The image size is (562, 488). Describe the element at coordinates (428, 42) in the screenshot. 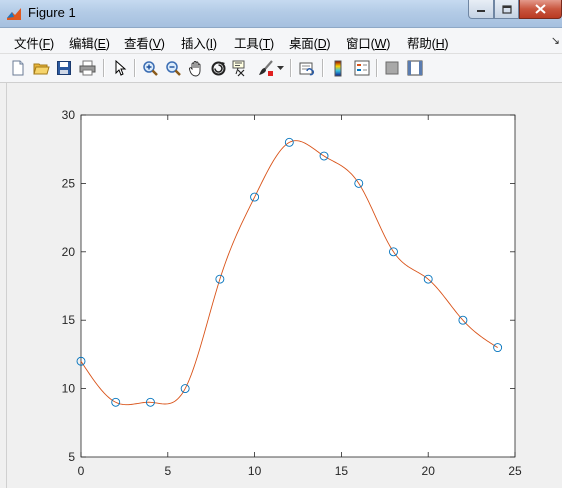

I see `menu-help: 帮助(H)` at that location.